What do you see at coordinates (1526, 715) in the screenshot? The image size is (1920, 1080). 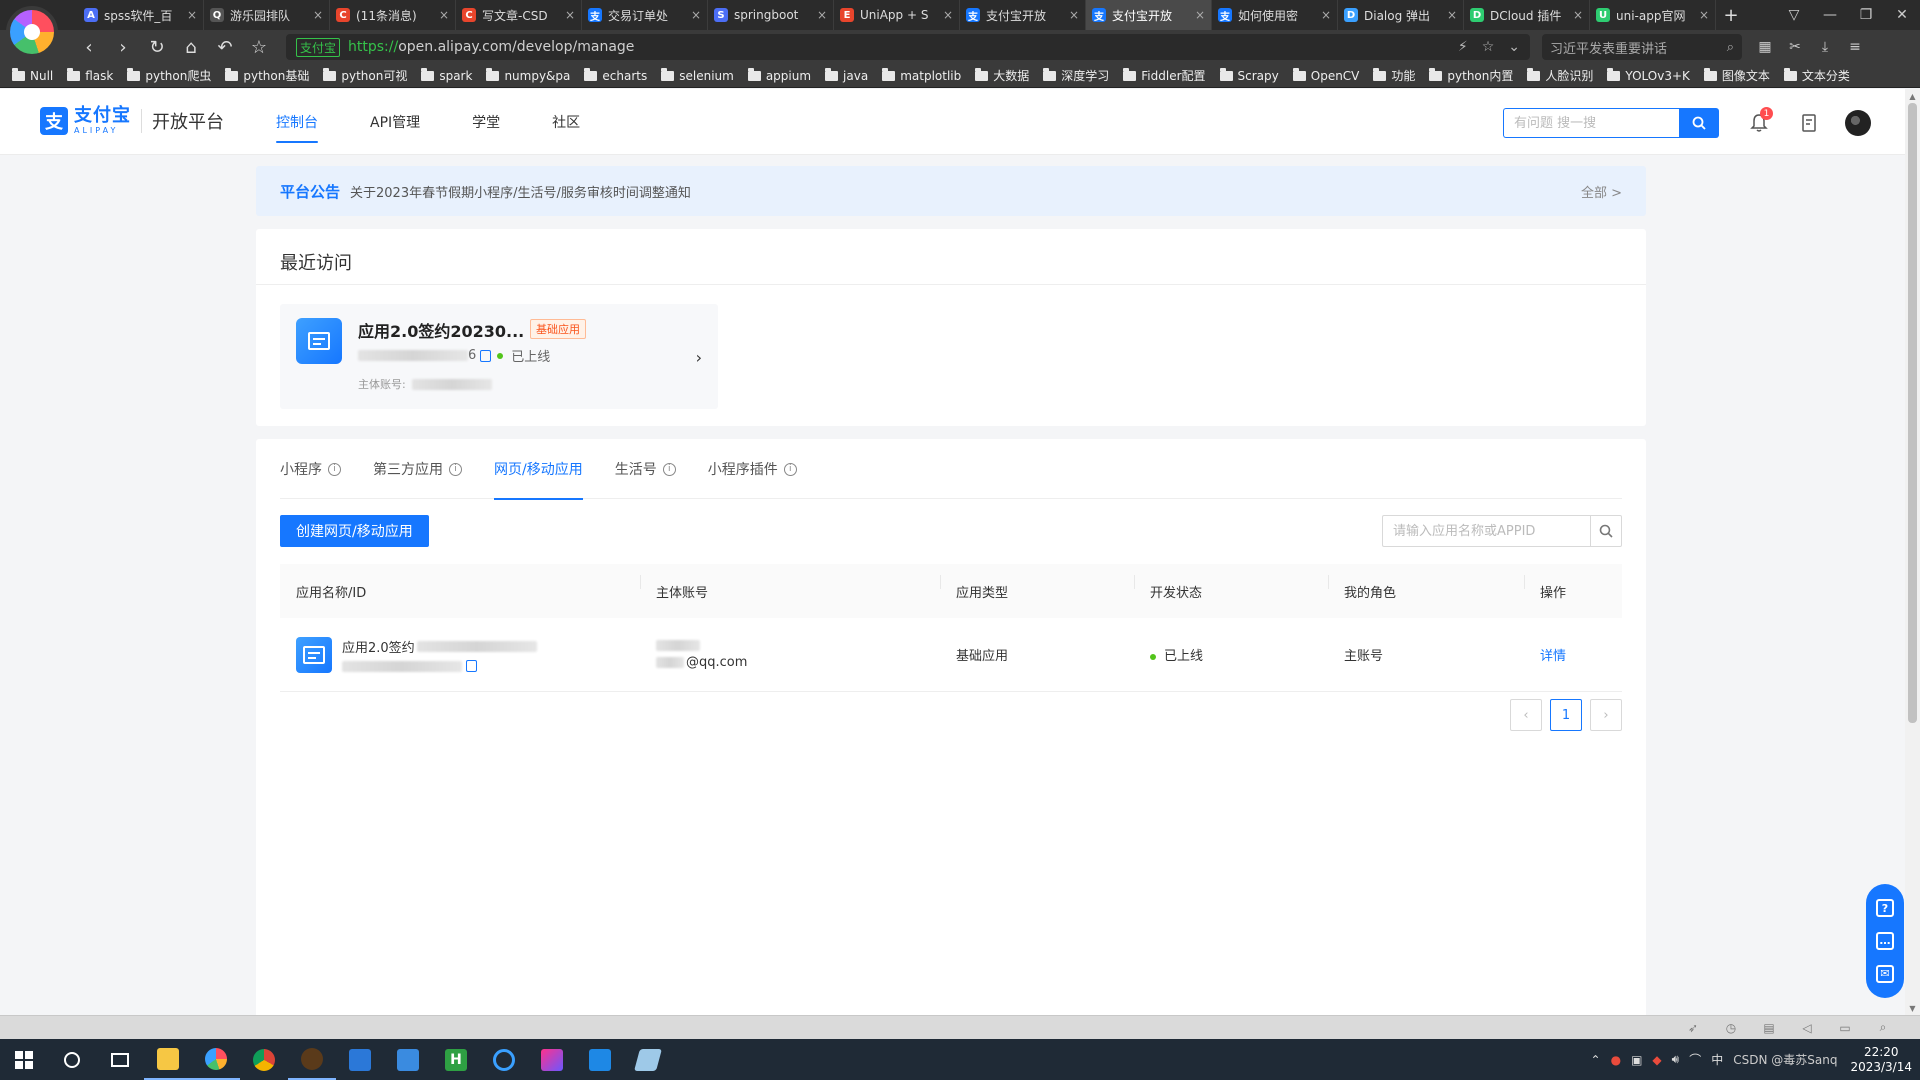 I see `prev-page-button: ‹` at bounding box center [1526, 715].